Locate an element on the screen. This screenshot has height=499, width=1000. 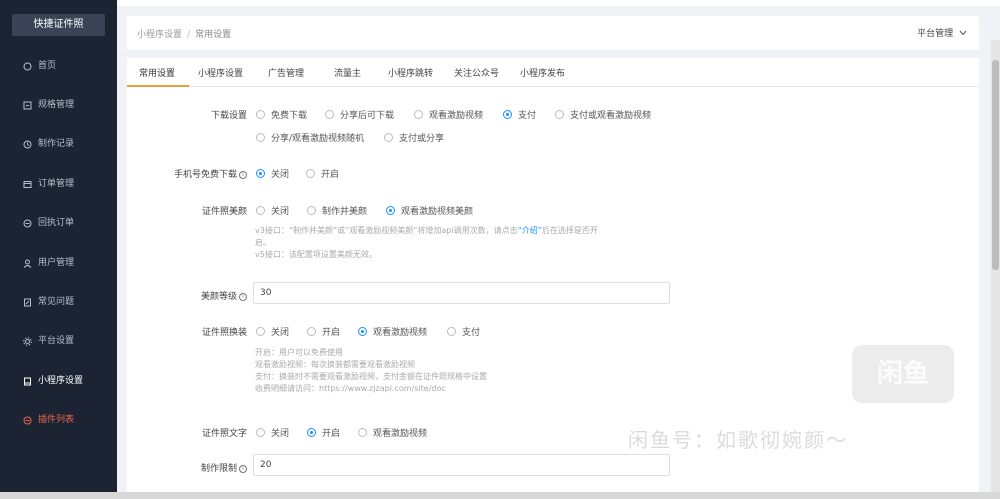
tab-common: 常用设置 is located at coordinates (157, 72).